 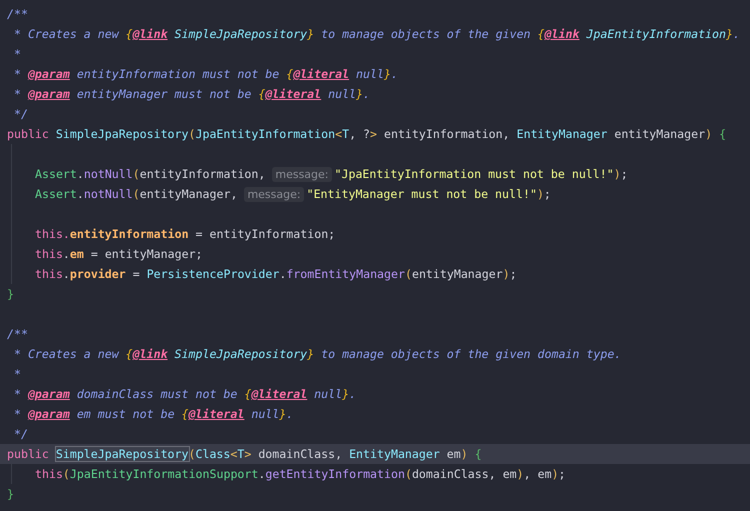 What do you see at coordinates (191, 94) in the screenshot?
I see `code-line: * @param entityManager must not be {@literal null}.` at bounding box center [191, 94].